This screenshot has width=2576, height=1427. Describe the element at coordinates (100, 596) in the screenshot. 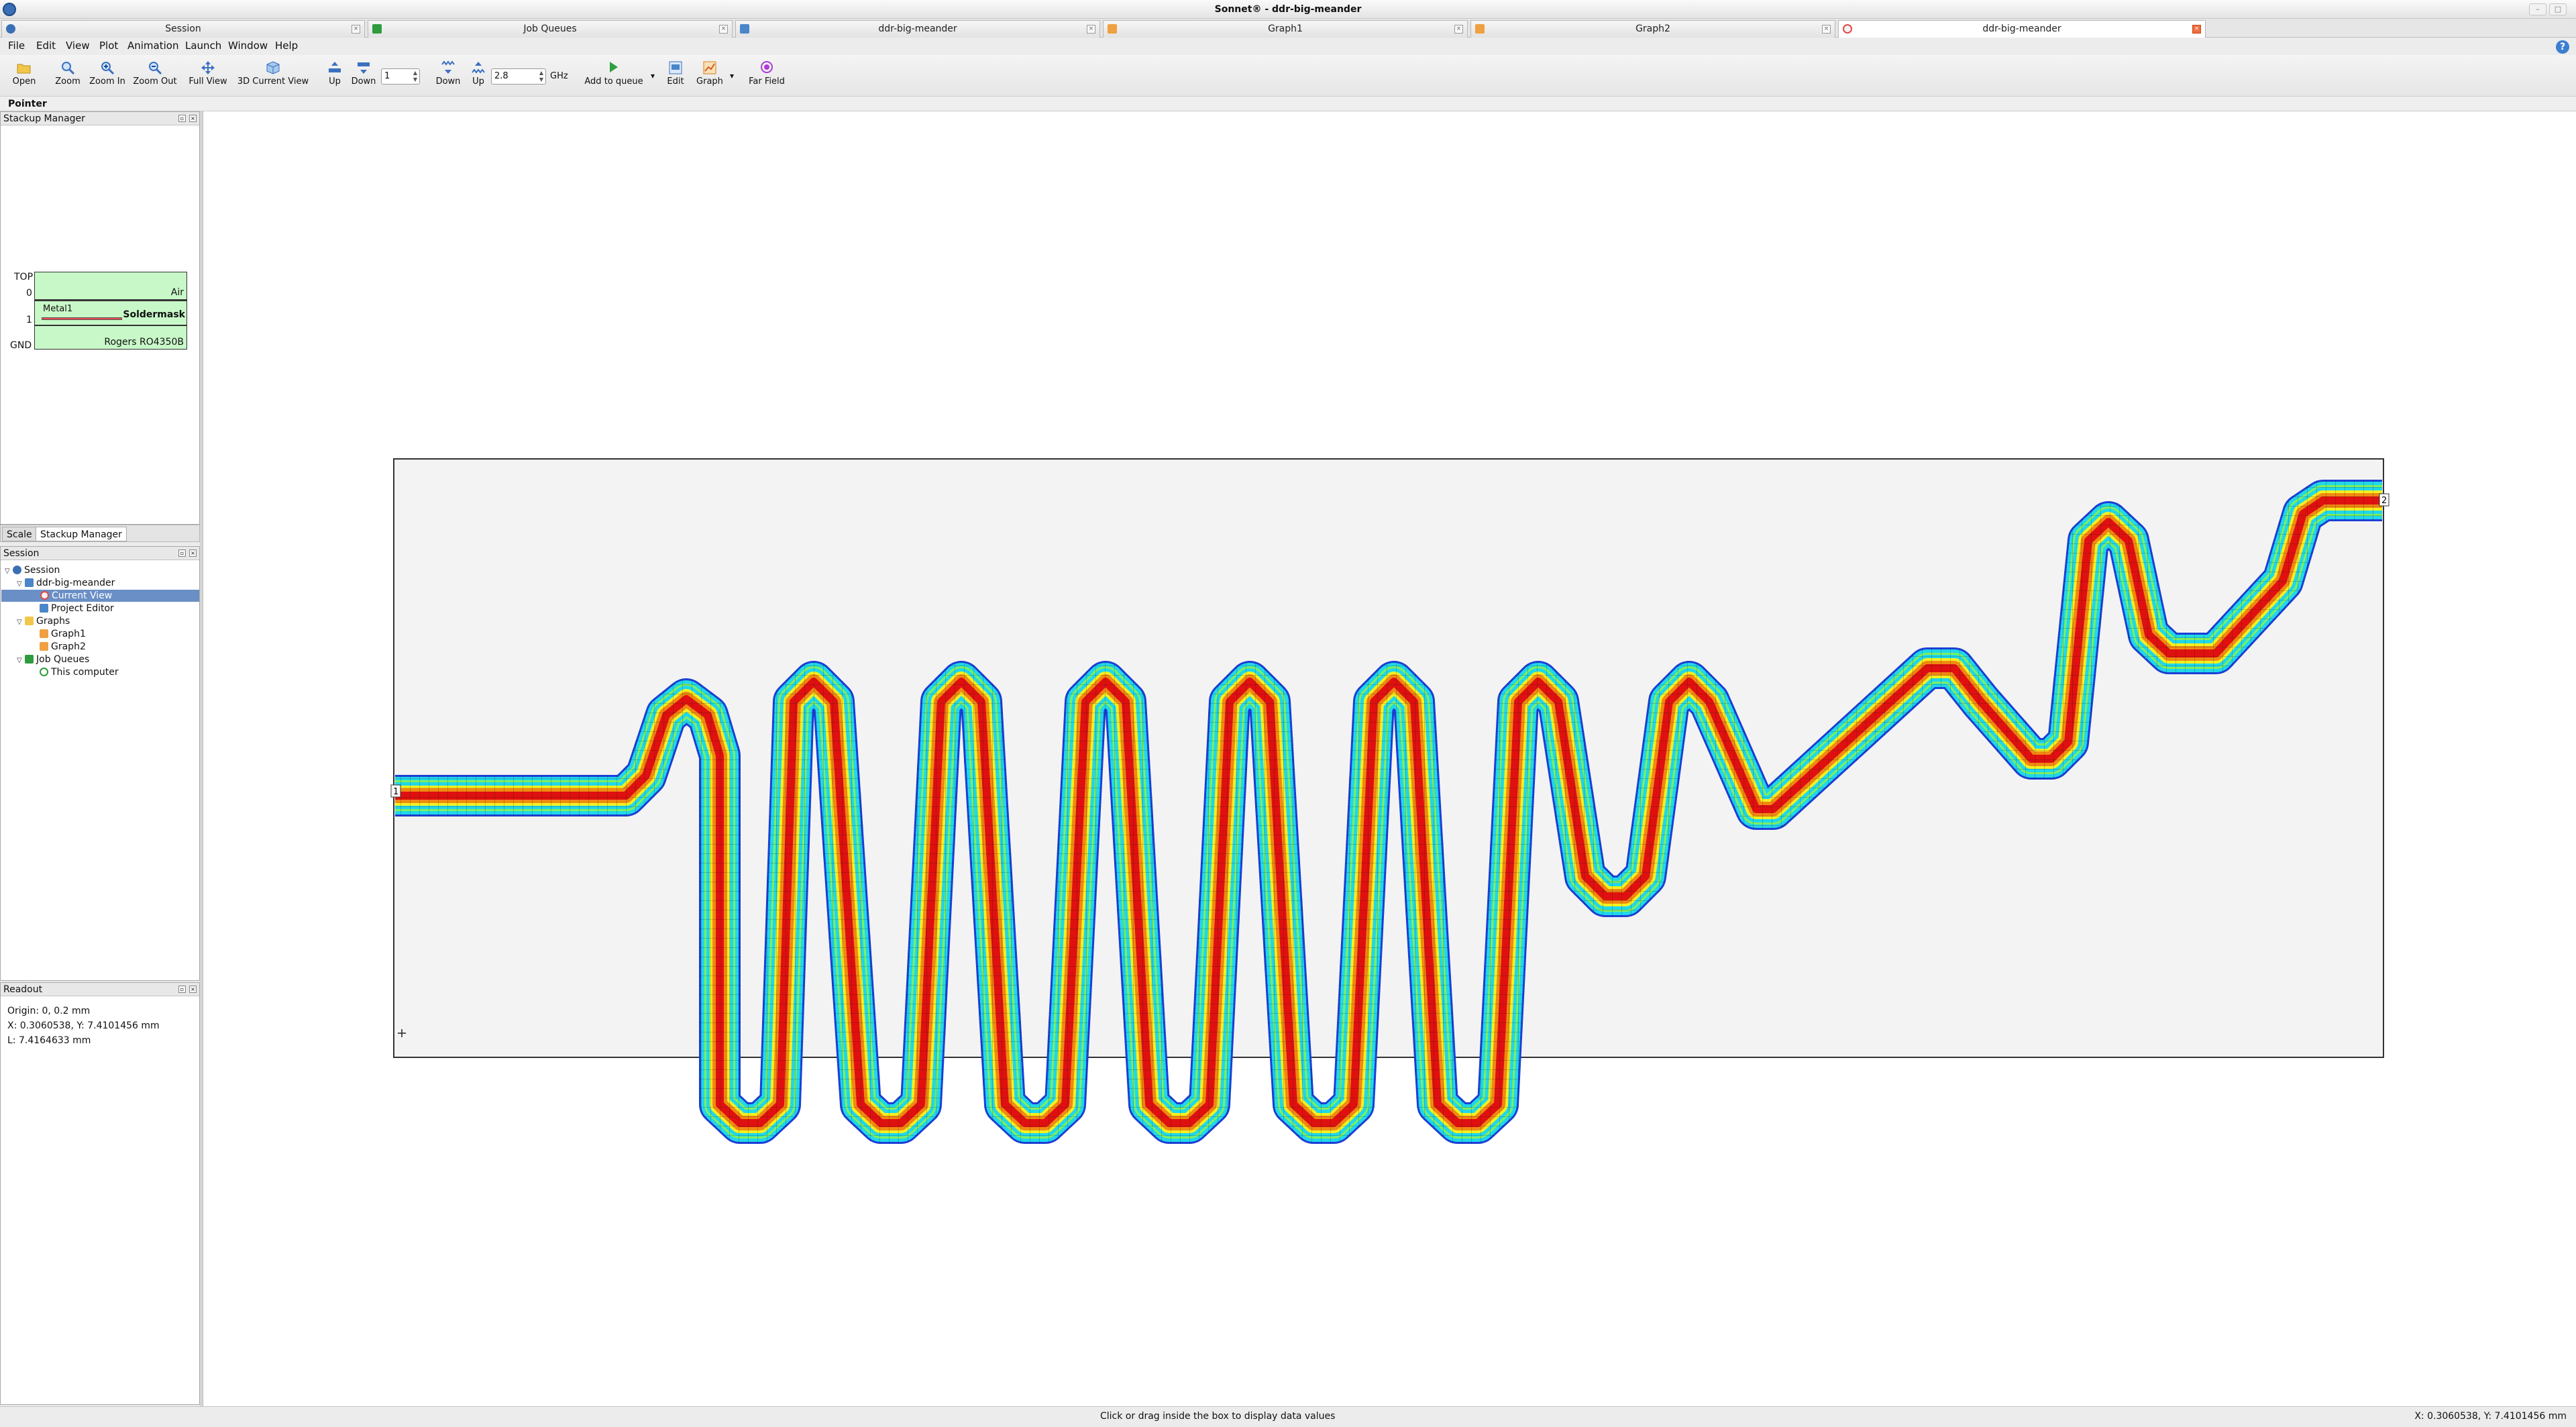

I see `tree-node-current-view: Current View` at that location.